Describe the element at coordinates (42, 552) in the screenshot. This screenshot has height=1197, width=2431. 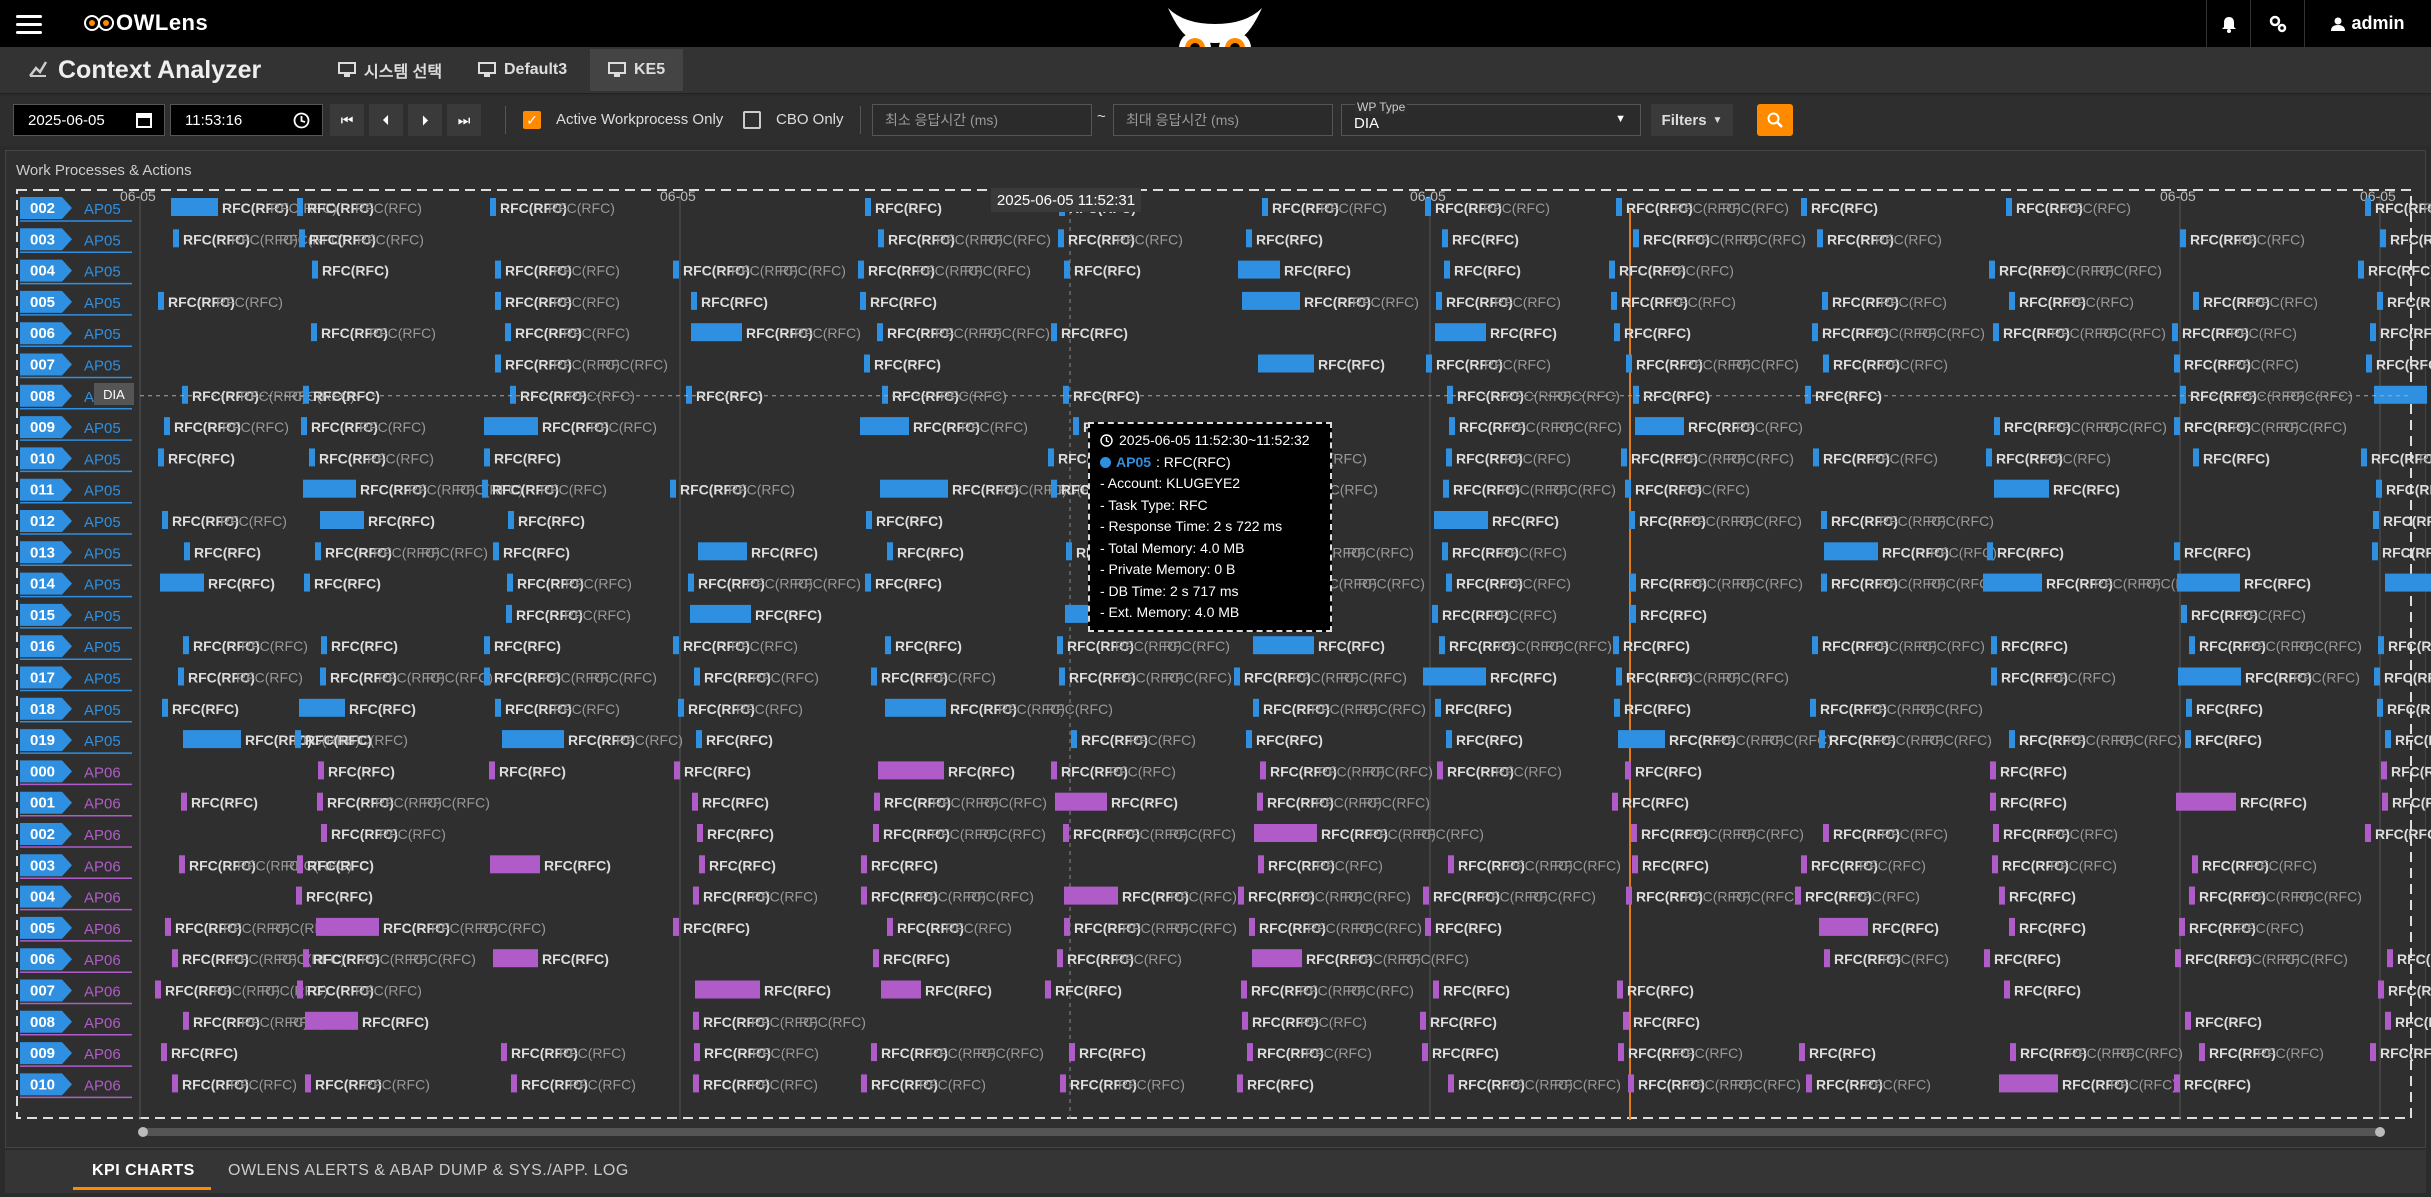
I see `wp-number: 013` at that location.